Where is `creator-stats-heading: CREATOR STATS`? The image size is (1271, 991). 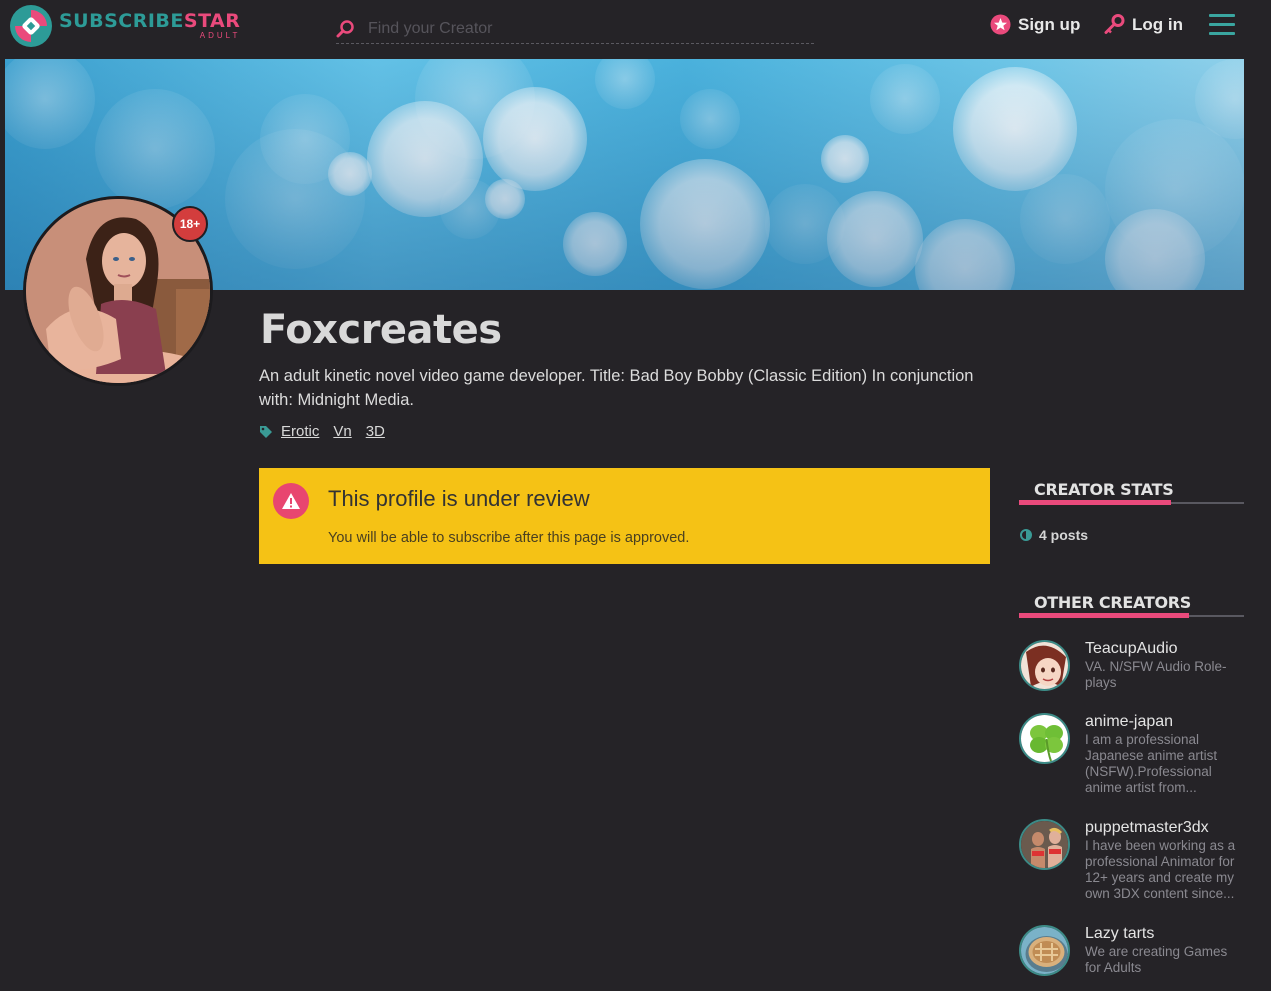
creator-stats-heading: CREATOR STATS is located at coordinates (1131, 489).